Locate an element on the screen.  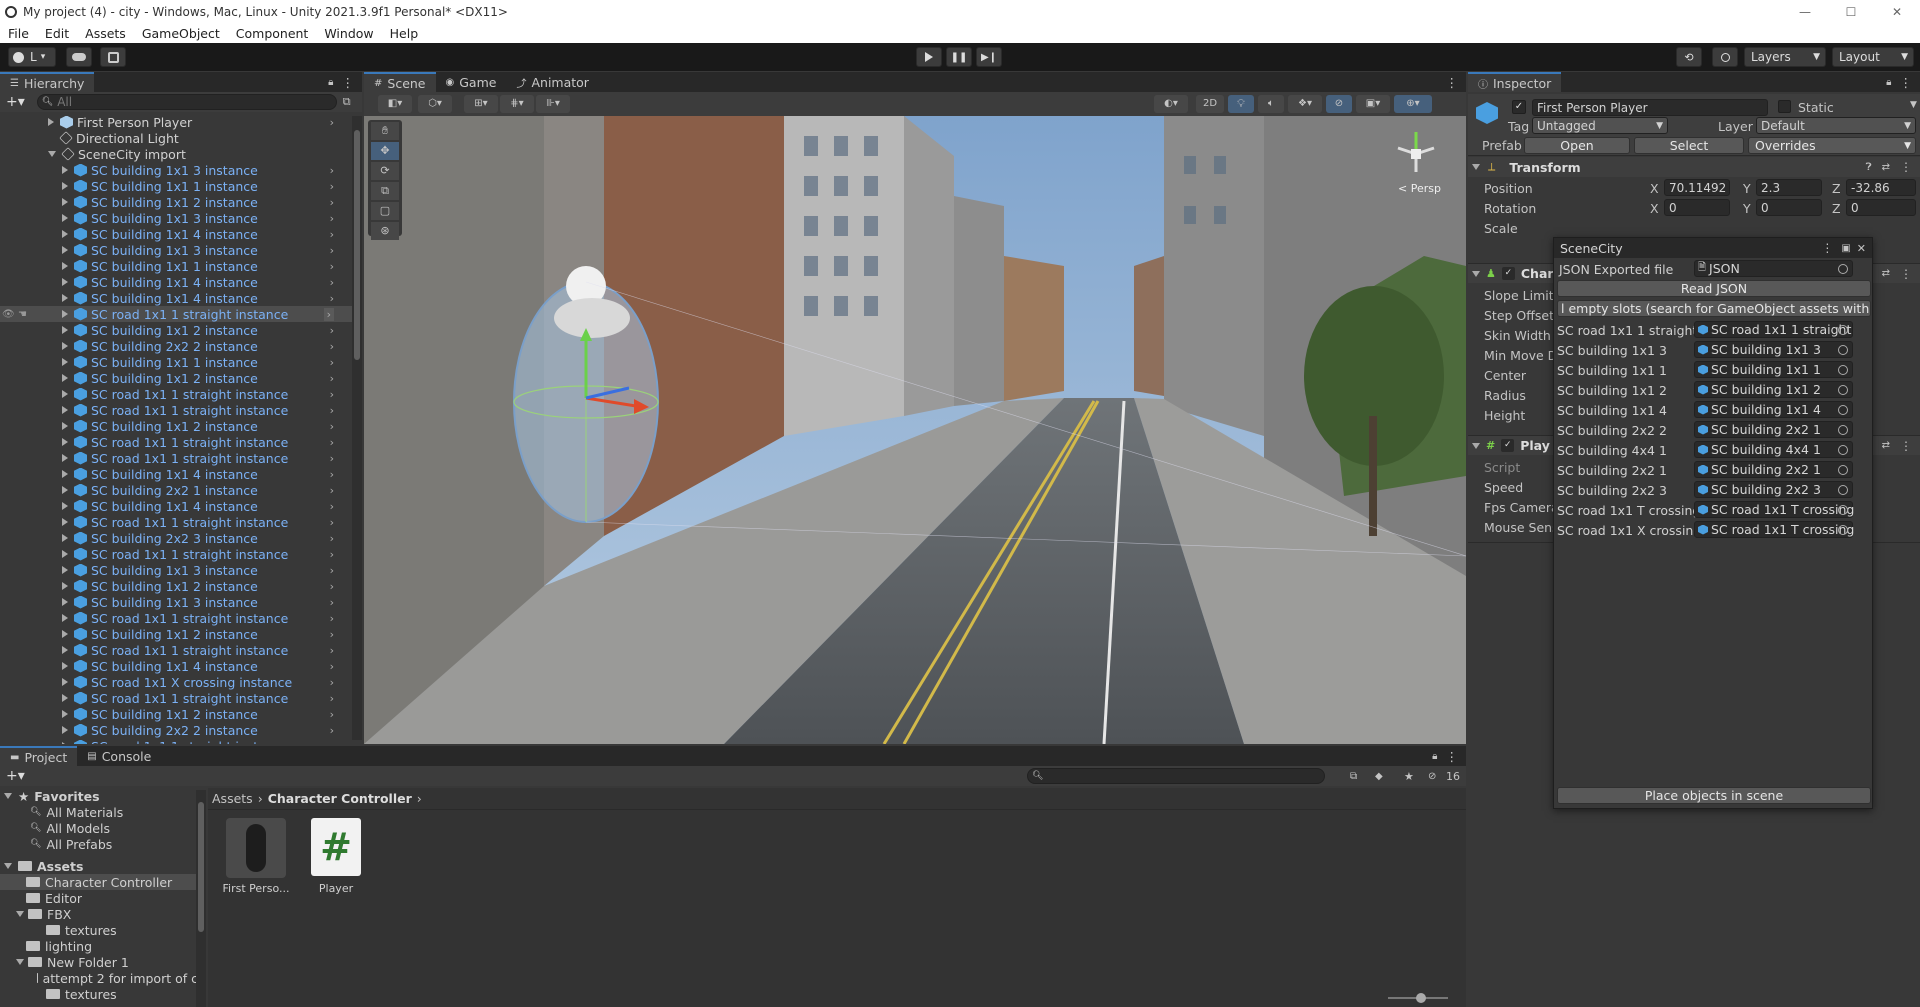
tab-console: ▤ Console is located at coordinates (119, 756).